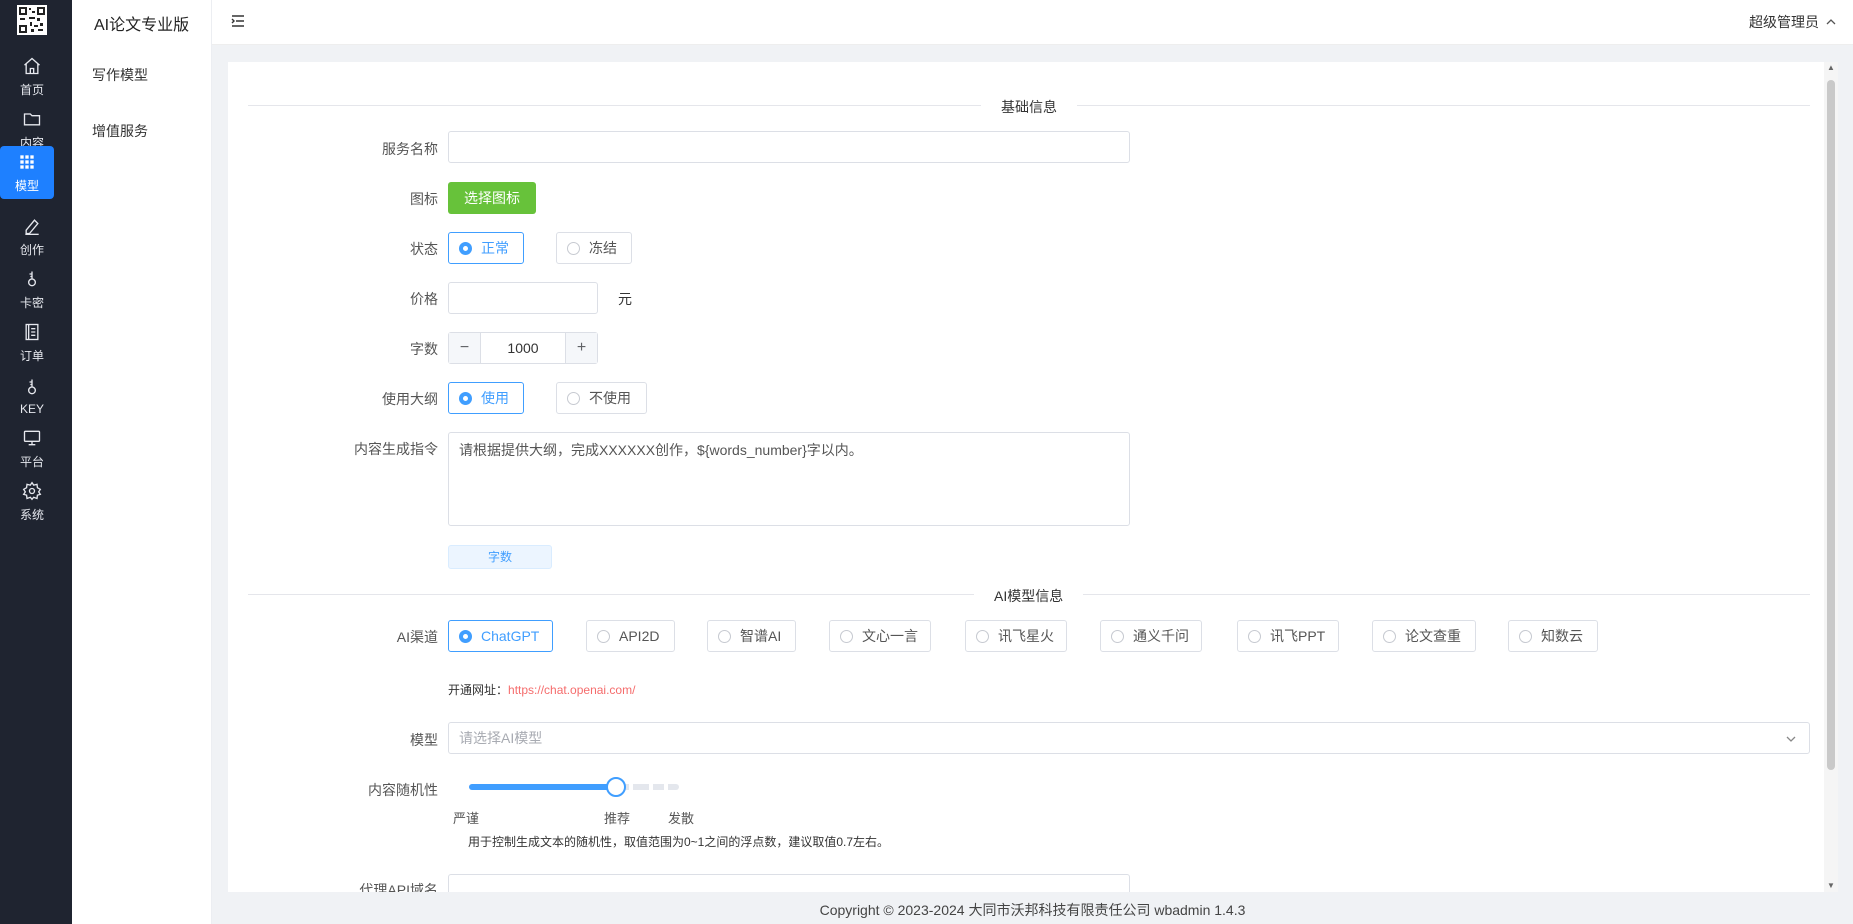 The width and height of the screenshot is (1853, 924). Describe the element at coordinates (1433, 636) in the screenshot. I see `radio-label: 论文查重` at that location.